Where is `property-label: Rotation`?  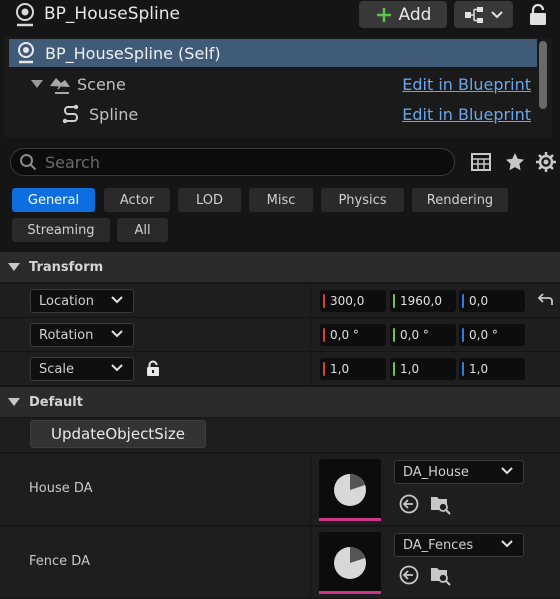 property-label: Rotation is located at coordinates (66, 335).